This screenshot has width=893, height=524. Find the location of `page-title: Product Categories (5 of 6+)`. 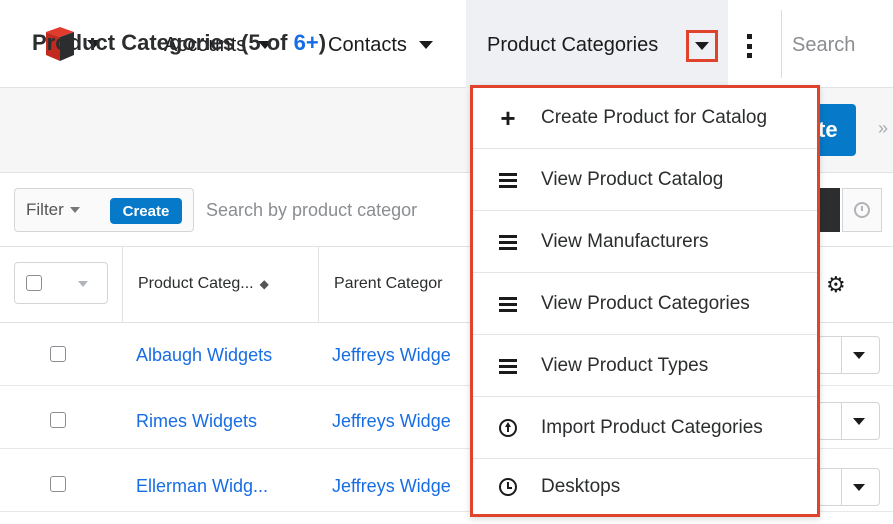

page-title: Product Categories (5 of 6+) is located at coordinates (179, 43).